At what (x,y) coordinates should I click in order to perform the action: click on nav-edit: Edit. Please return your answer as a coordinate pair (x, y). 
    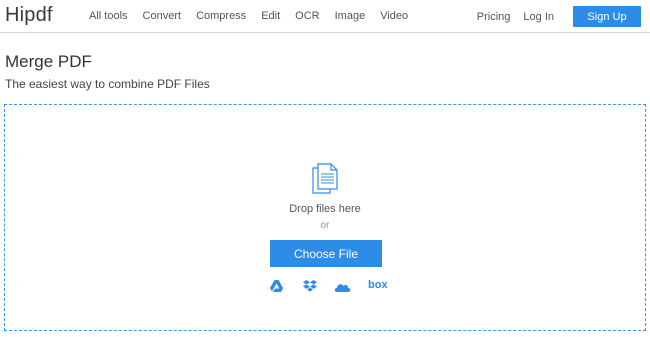
    Looking at the image, I should click on (270, 16).